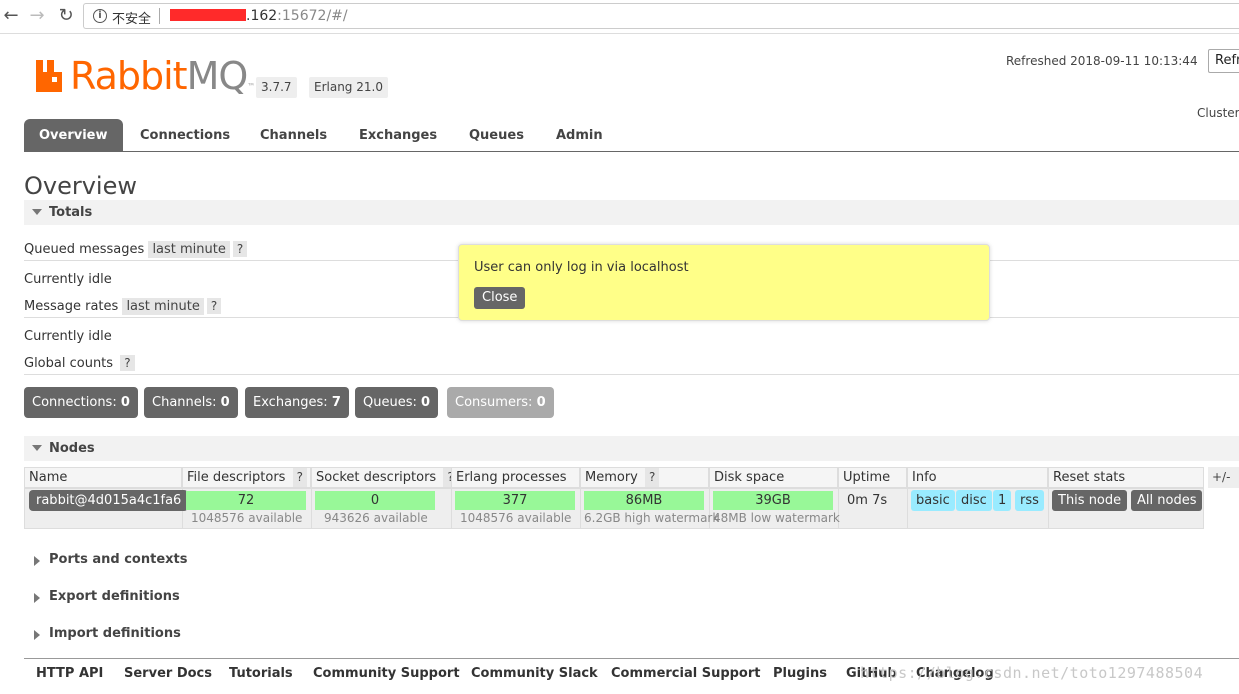 This screenshot has height=694, width=1239. What do you see at coordinates (516, 518) in the screenshot?
I see `erlang-processes-available: 1048576 available` at bounding box center [516, 518].